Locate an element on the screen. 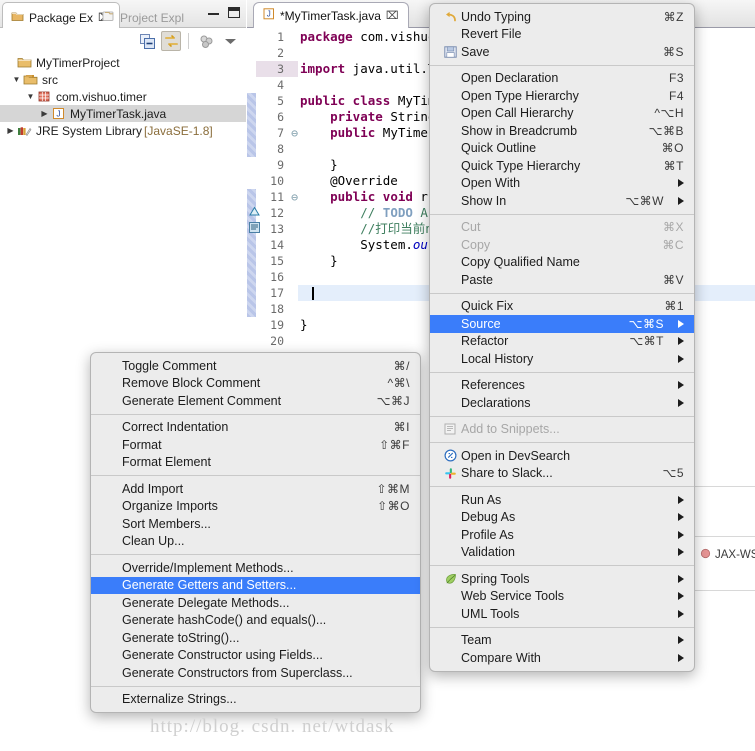  menu-item-correct-indentation: Correct Indentation ⌘I is located at coordinates (255, 428).